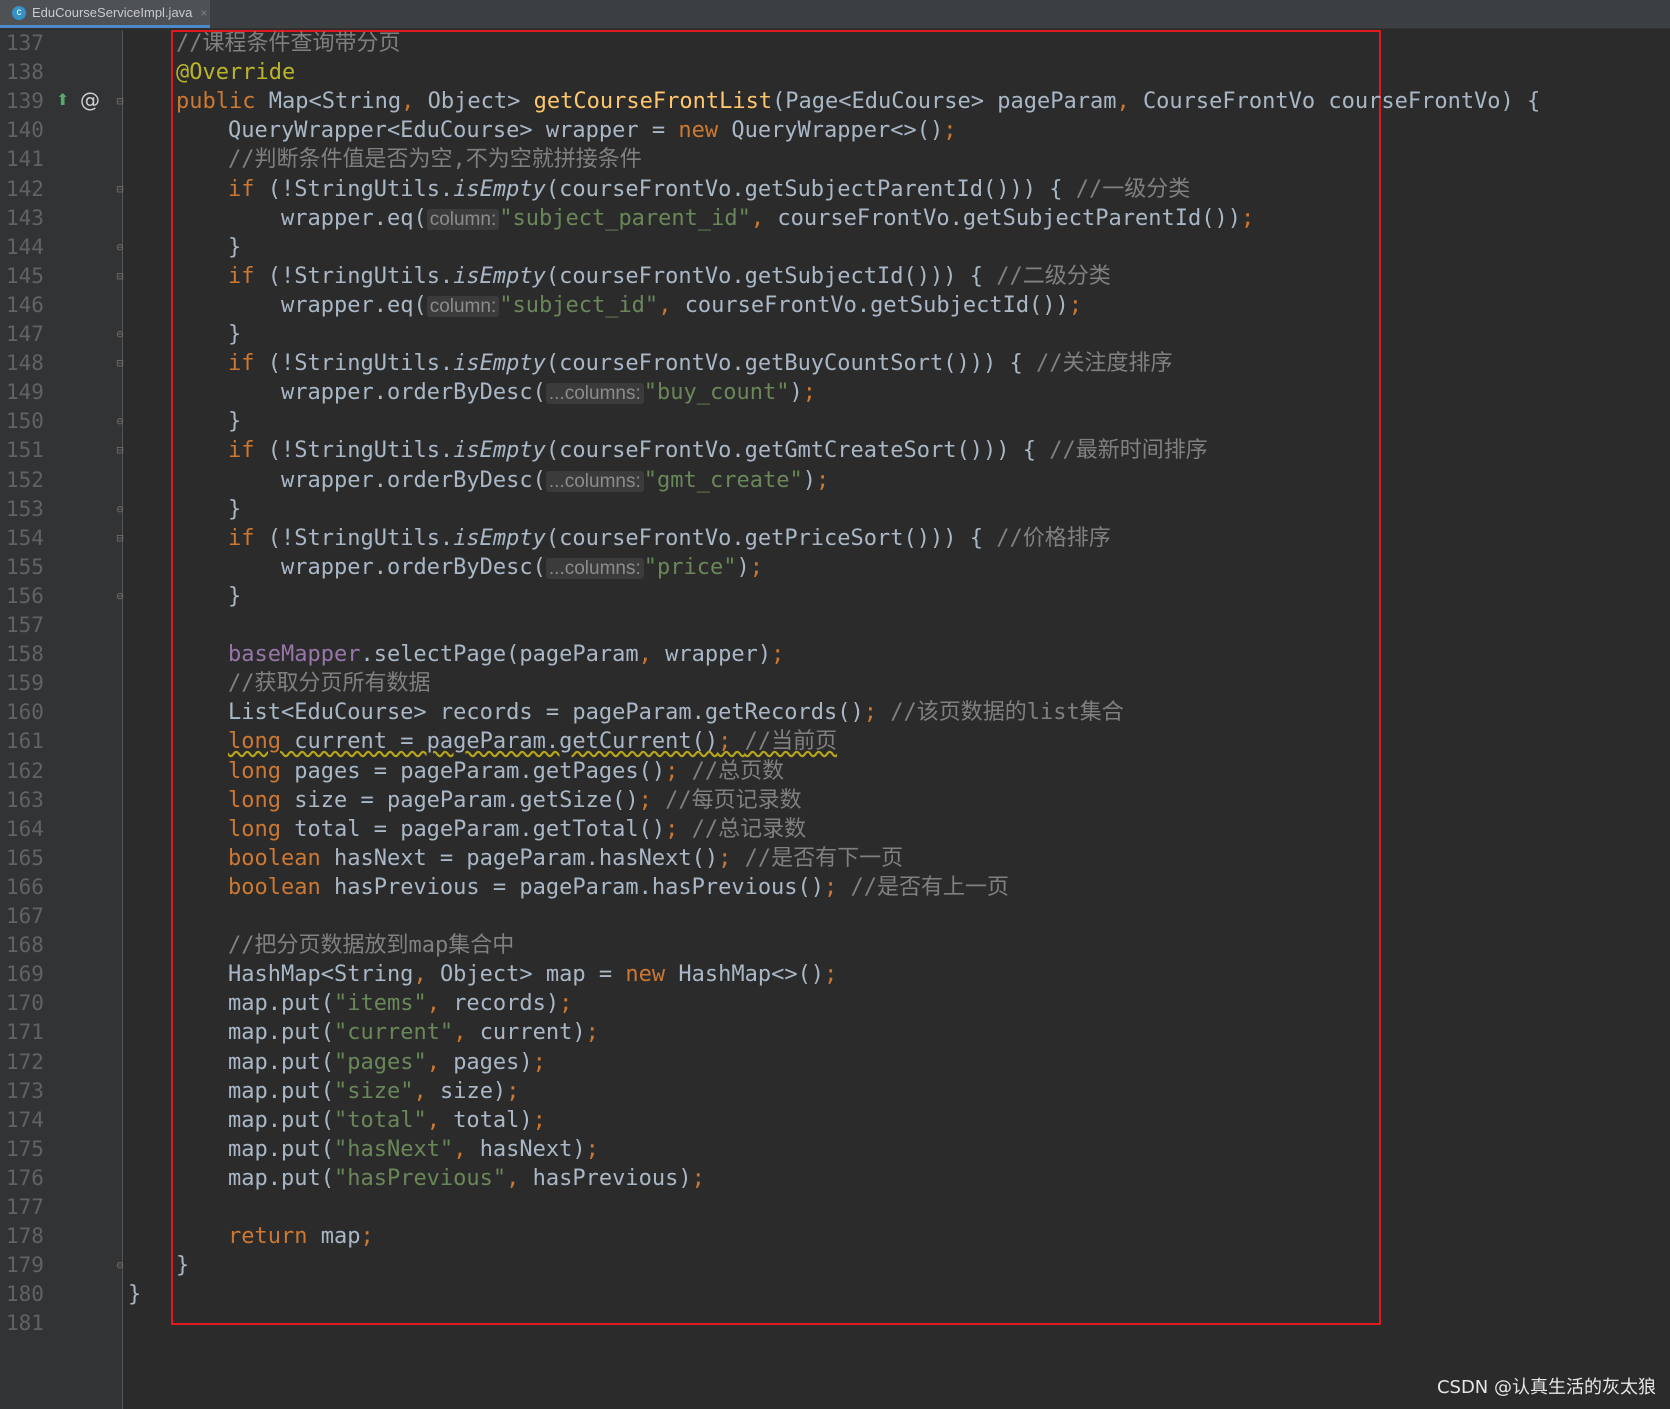  What do you see at coordinates (1009, 218) in the screenshot?
I see `code-token: courseFrontVo.getSubjectParentId())` at bounding box center [1009, 218].